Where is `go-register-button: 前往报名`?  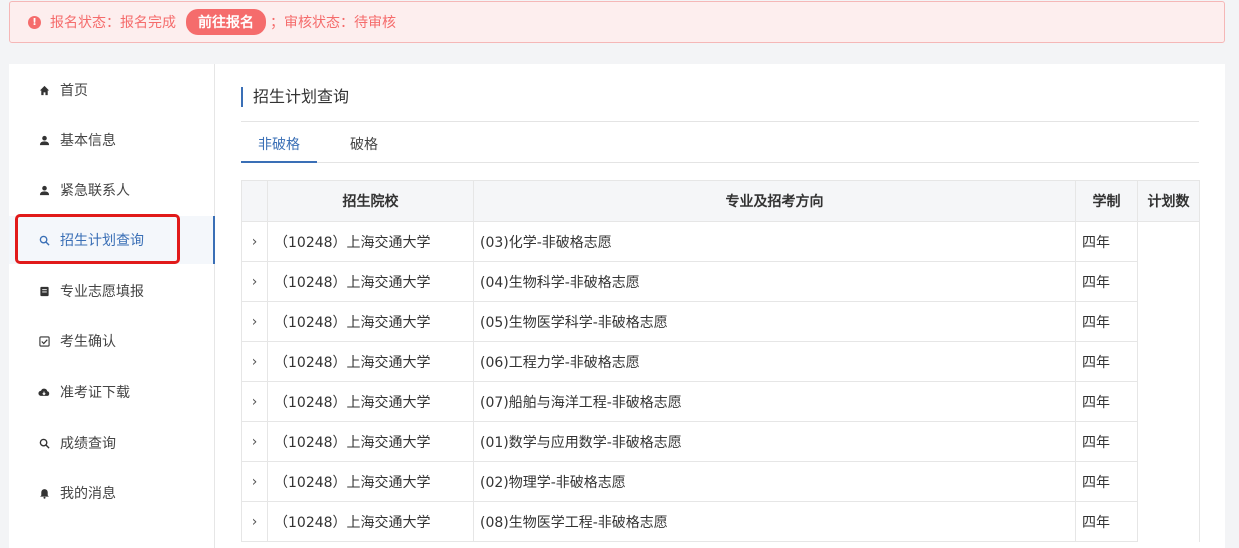 go-register-button: 前往报名 is located at coordinates (226, 22).